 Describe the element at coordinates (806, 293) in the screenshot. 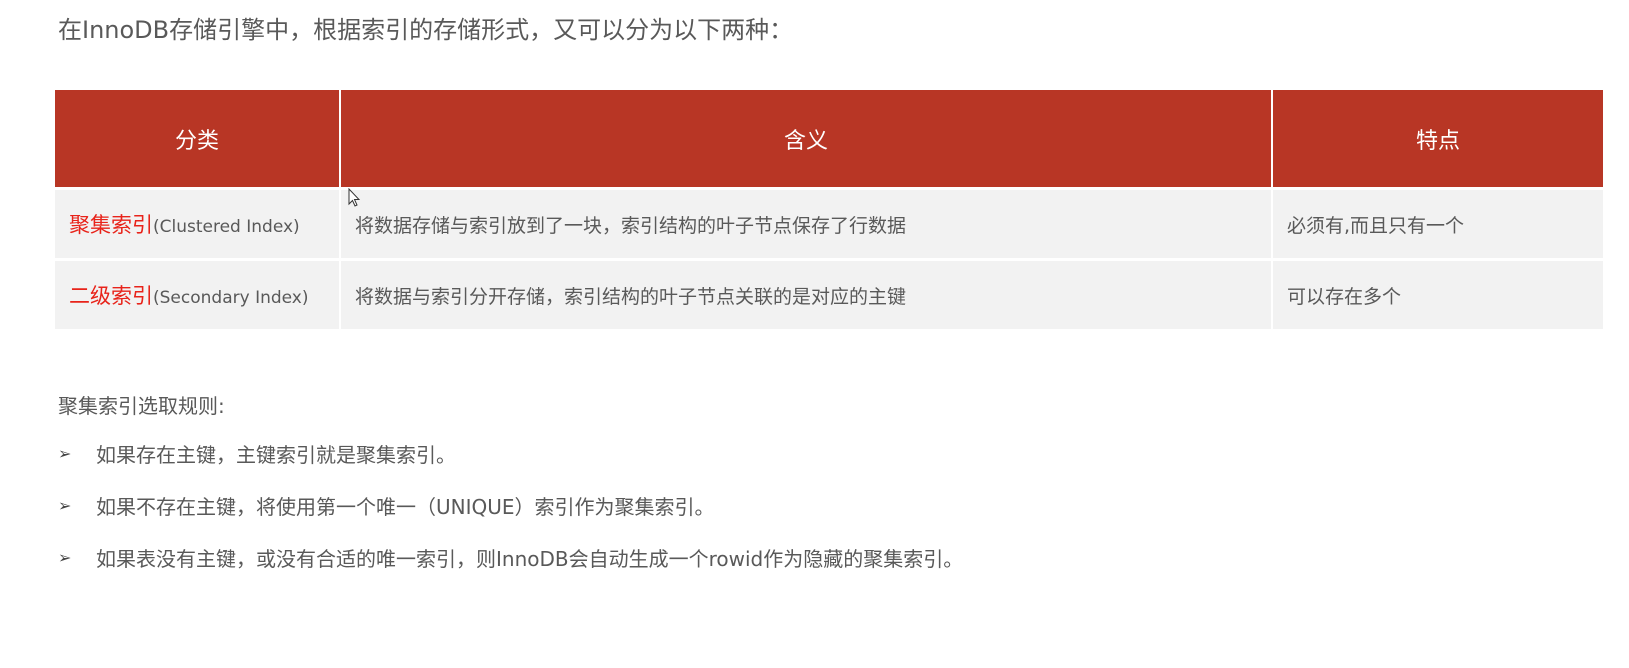

I see `meaning-cell: 将数据与索引分开存储，索引结构的叶子节点关联的是对应的主键` at that location.